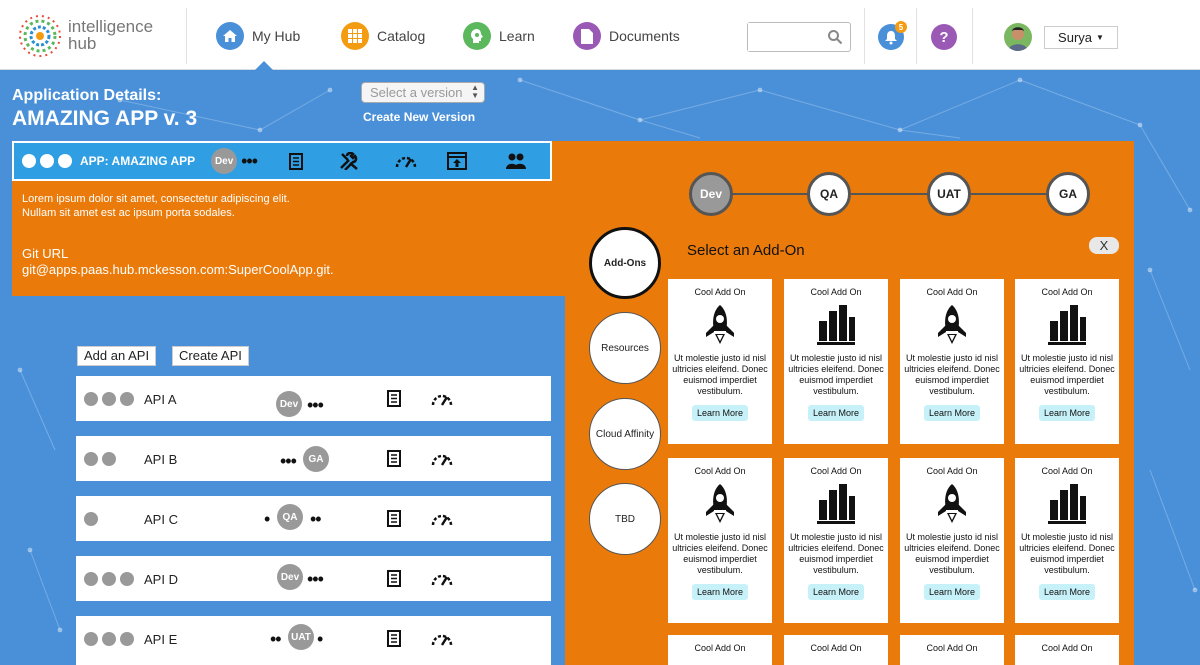 The image size is (1200, 665). Describe the element at coordinates (711, 194) in the screenshot. I see `pipeline-stage-dev: Dev` at that location.